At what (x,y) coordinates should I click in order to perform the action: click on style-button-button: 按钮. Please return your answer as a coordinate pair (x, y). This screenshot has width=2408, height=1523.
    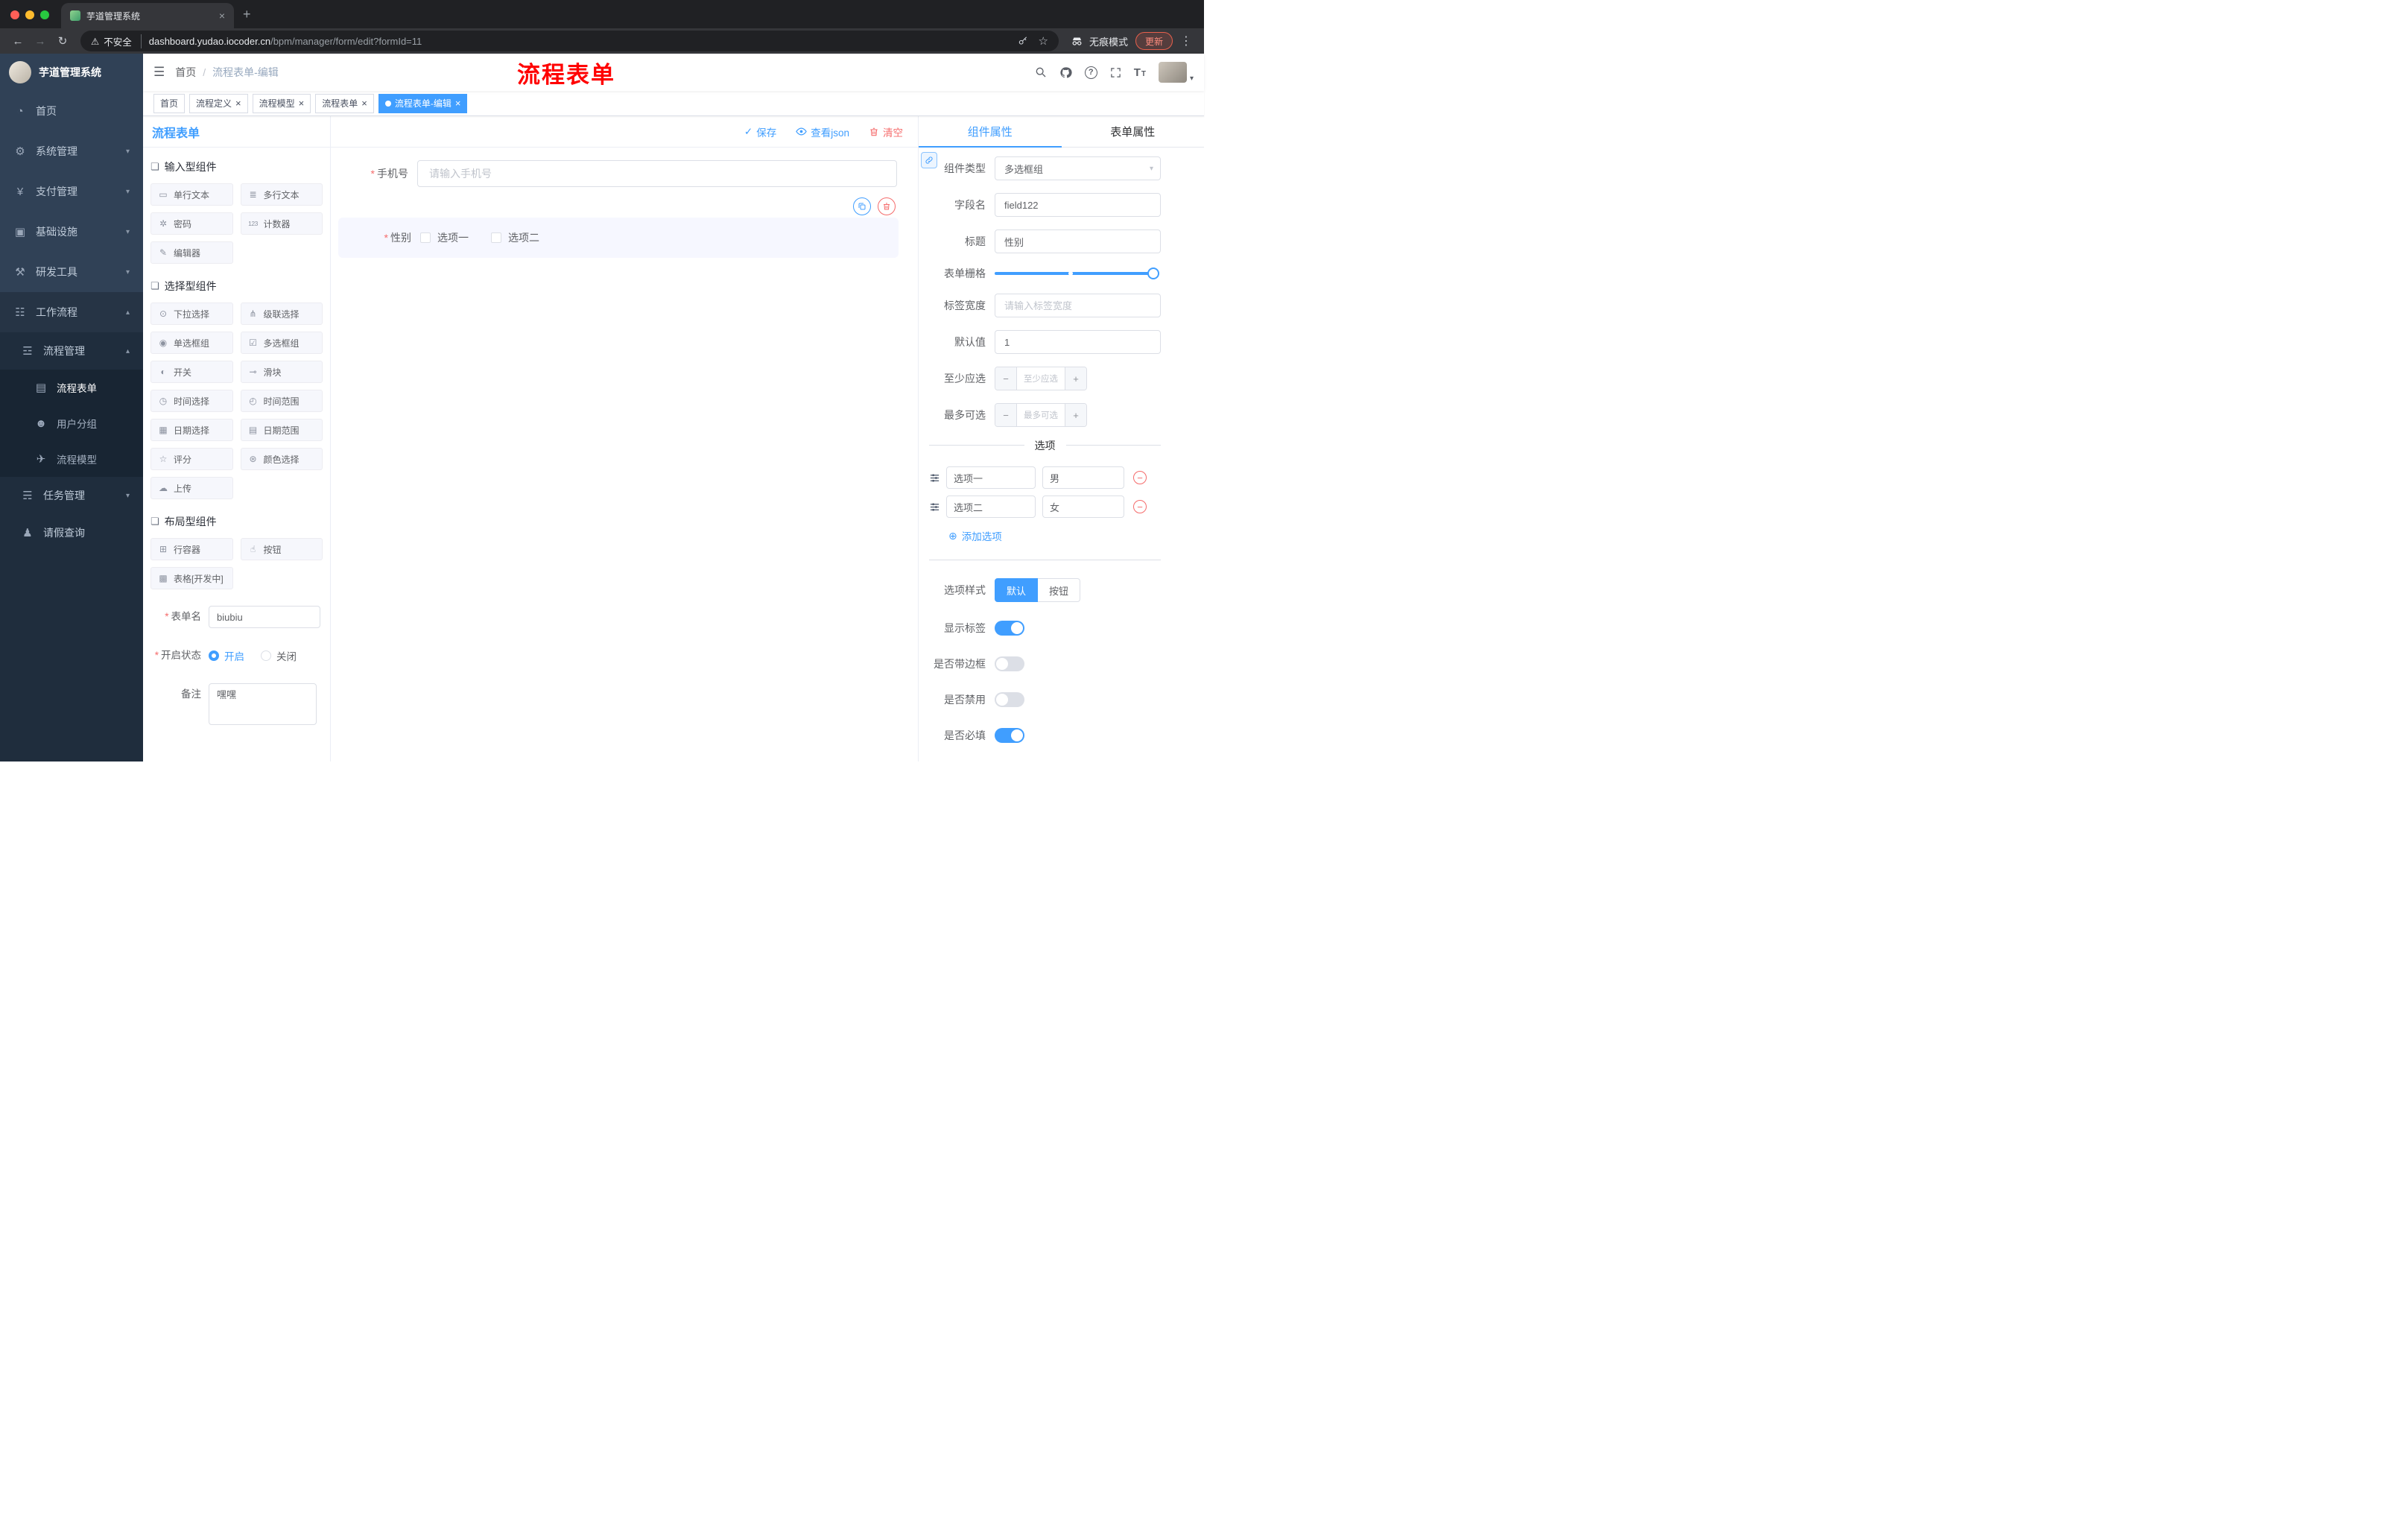
    Looking at the image, I should click on (1059, 590).